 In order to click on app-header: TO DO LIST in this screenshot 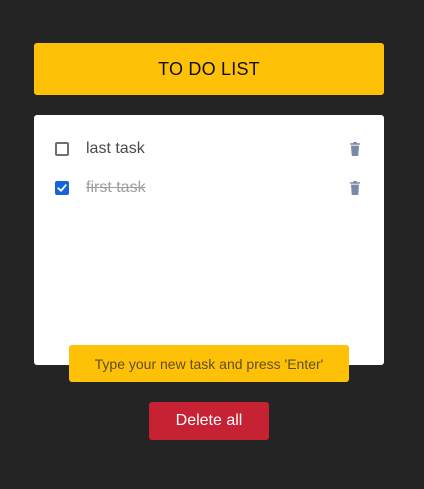, I will do `click(209, 69)`.